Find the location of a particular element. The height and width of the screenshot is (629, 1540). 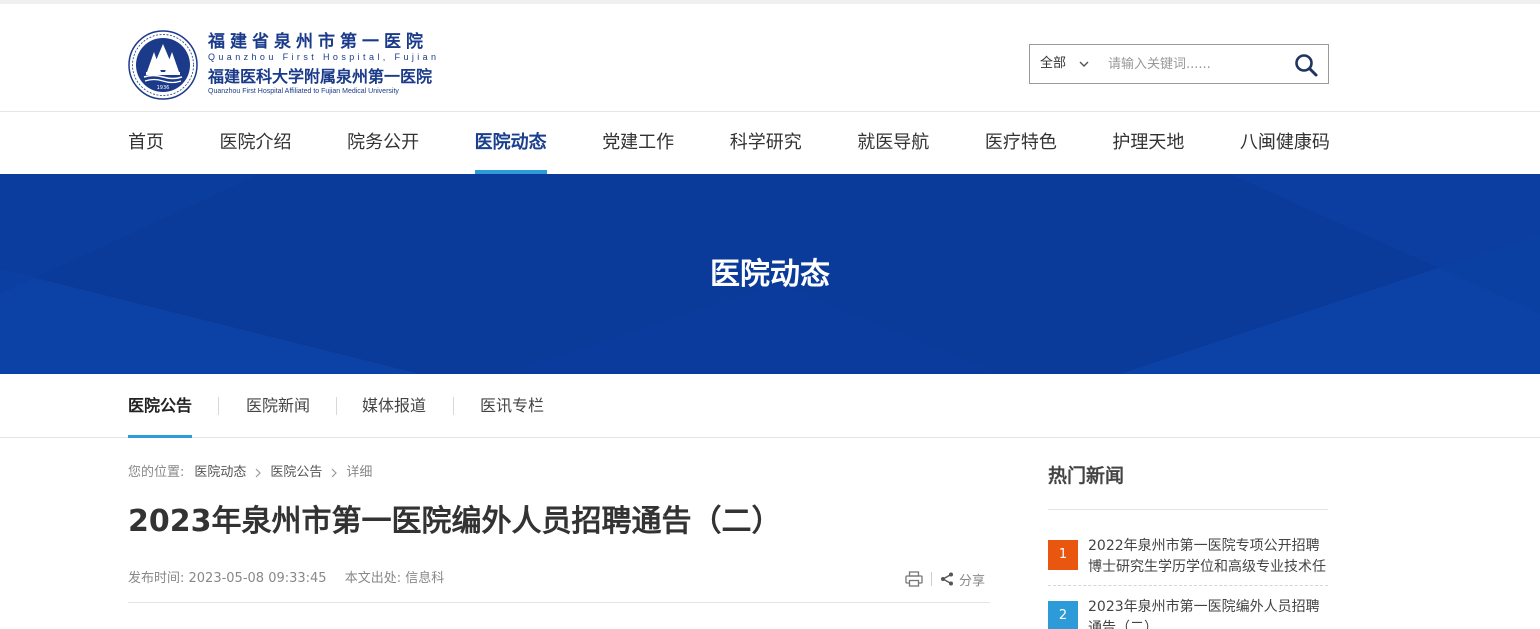

tab-media-reports: 媒体报道 is located at coordinates (394, 406).